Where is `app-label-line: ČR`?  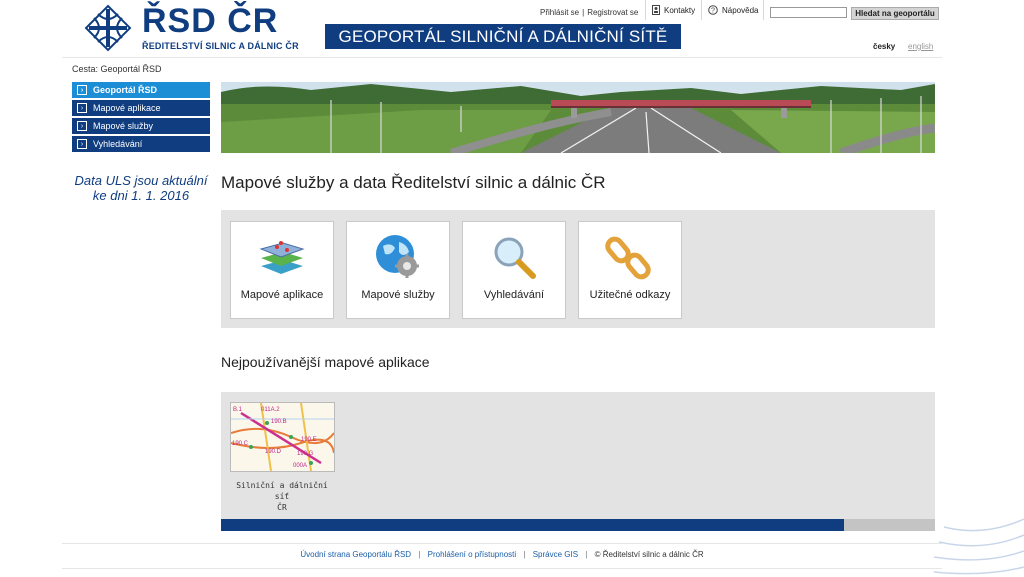
app-label-line: ČR is located at coordinates (282, 507).